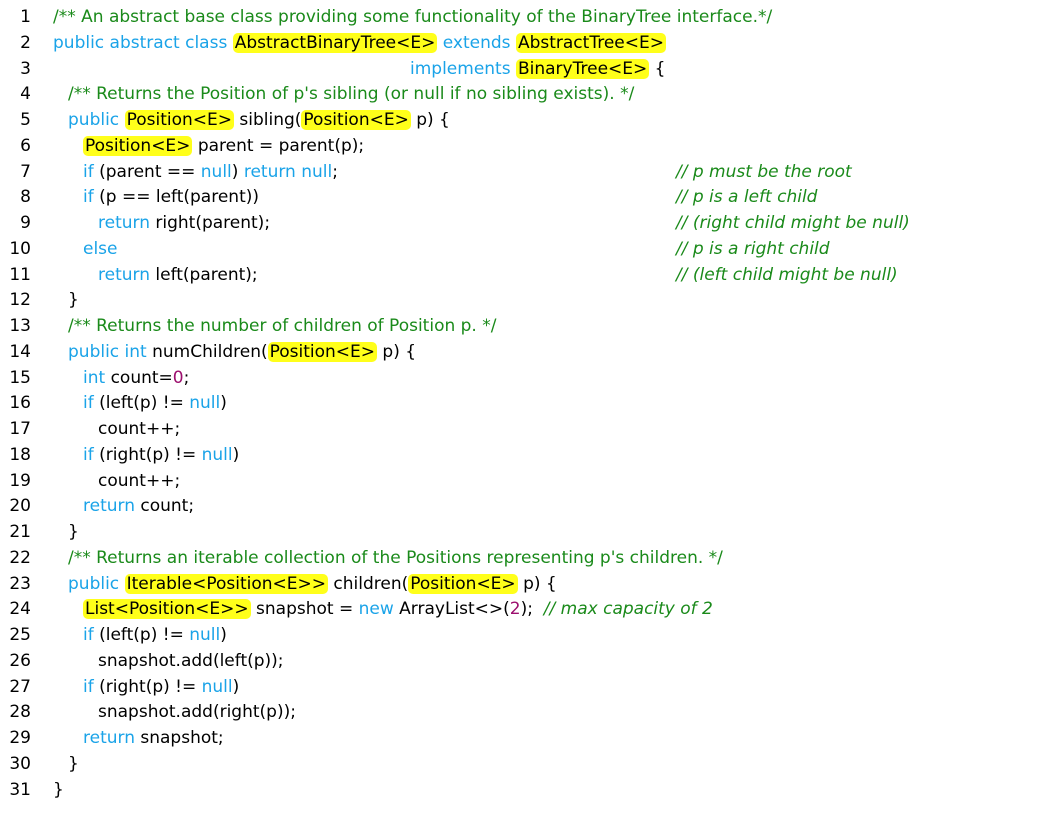 This screenshot has width=1061, height=817. I want to click on line-number: 17, so click(20, 429).